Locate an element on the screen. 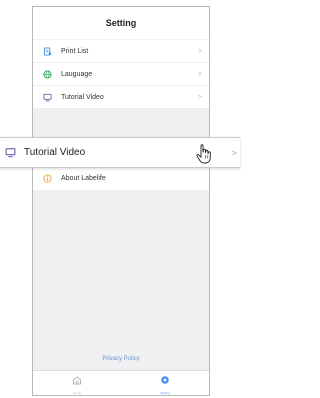  settings-menu: Print List > Lauguage > Tutorial Video > is located at coordinates (121, 74).